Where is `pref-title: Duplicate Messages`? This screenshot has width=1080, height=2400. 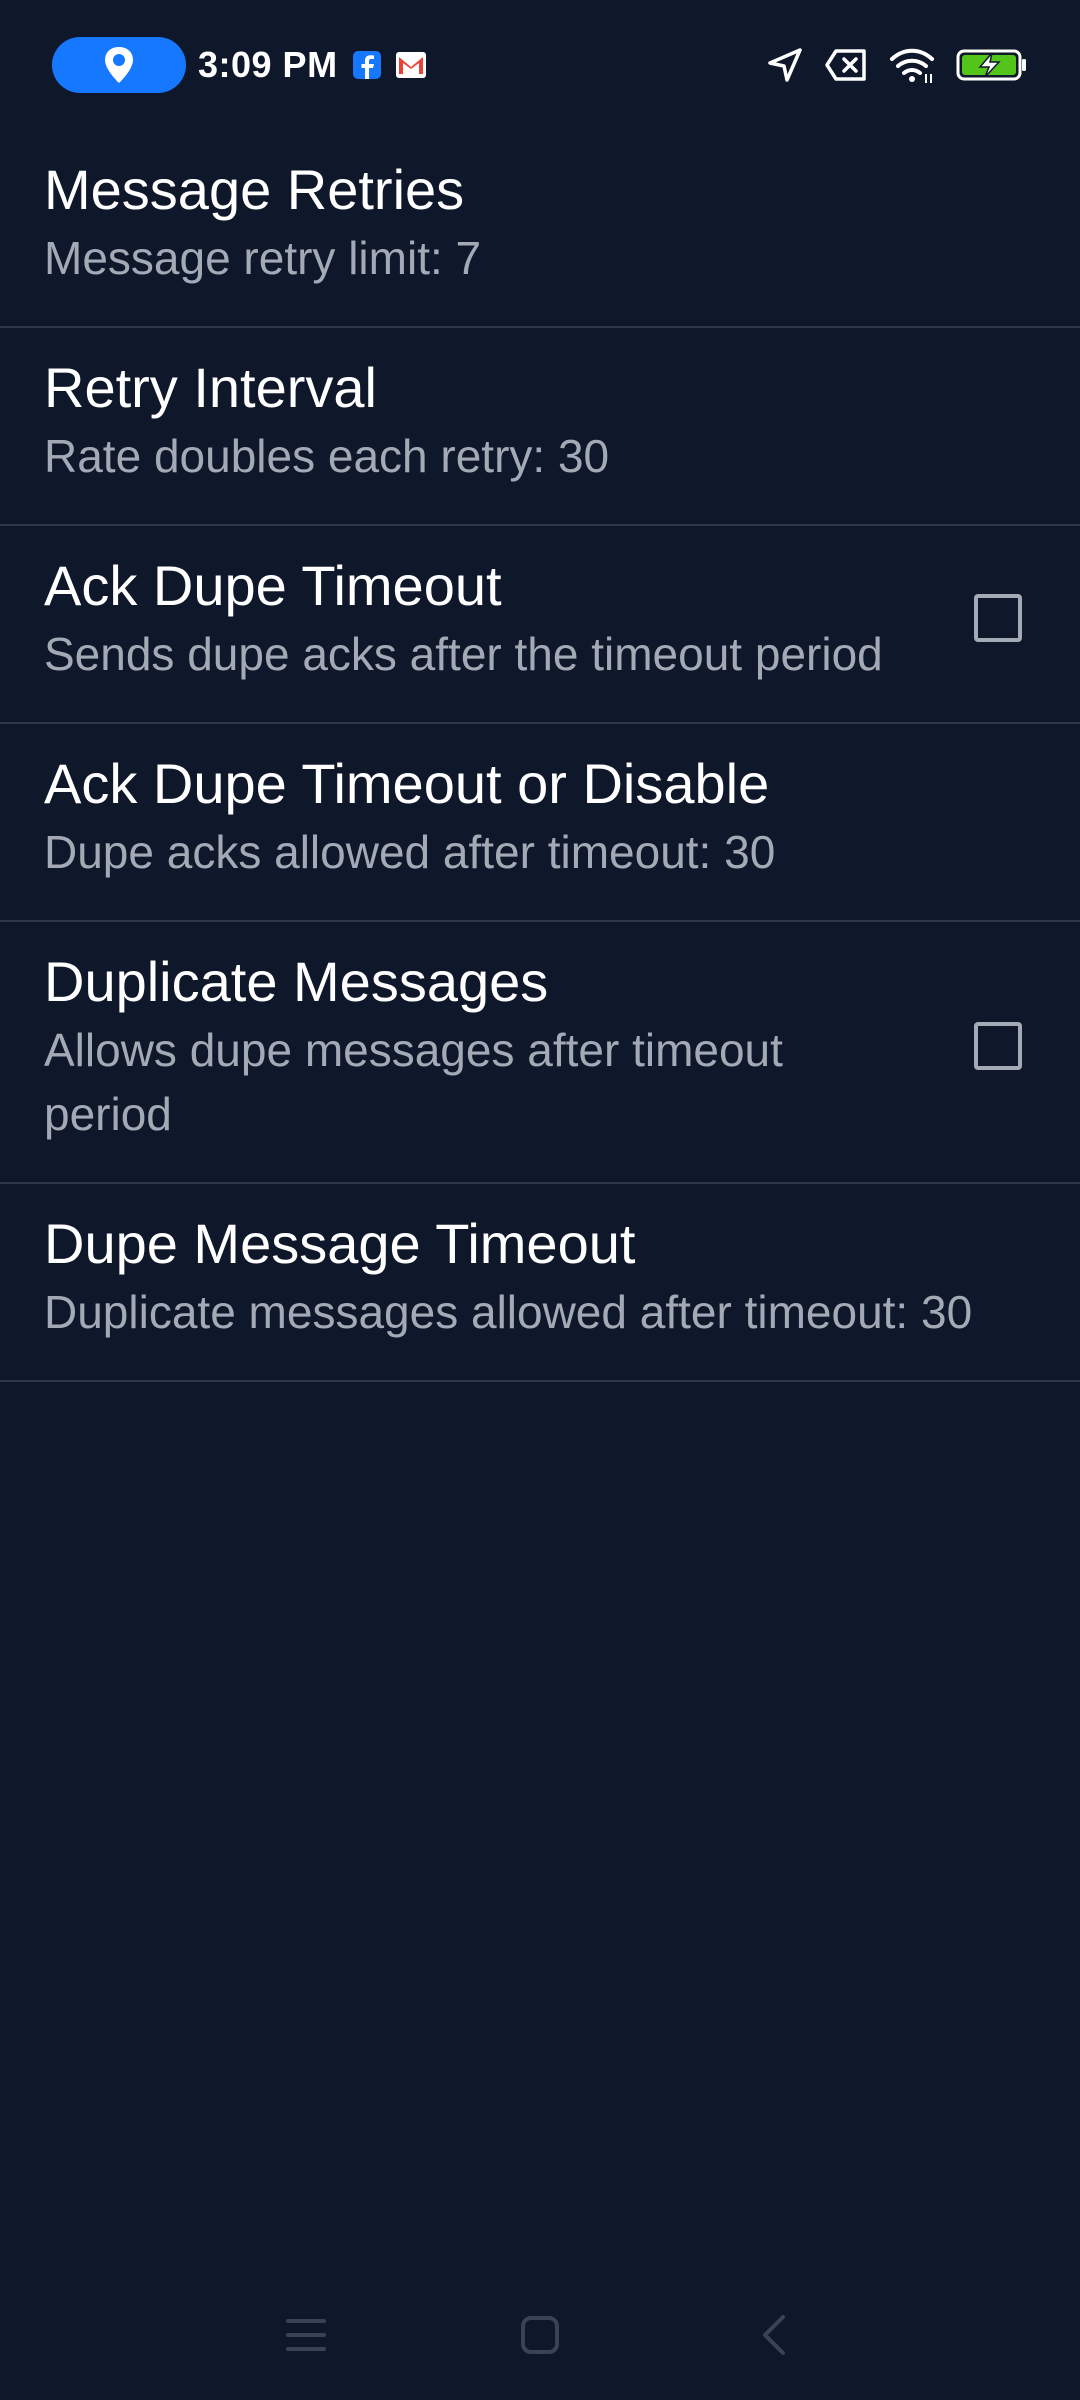 pref-title: Duplicate Messages is located at coordinates (296, 981).